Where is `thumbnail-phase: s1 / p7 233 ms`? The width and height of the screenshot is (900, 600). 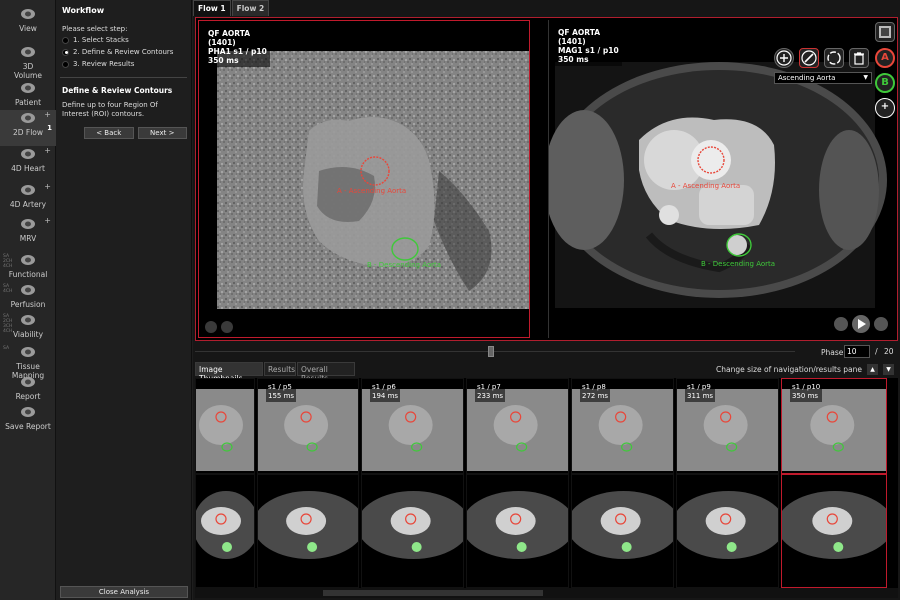 thumbnail-phase: s1 / p7 233 ms is located at coordinates (517, 426).